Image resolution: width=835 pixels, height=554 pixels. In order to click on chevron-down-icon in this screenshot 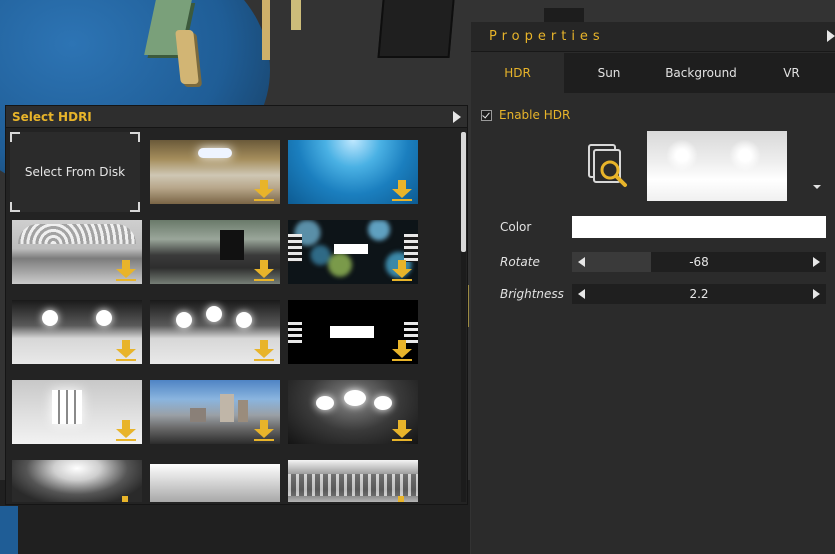, I will do `click(817, 187)`.